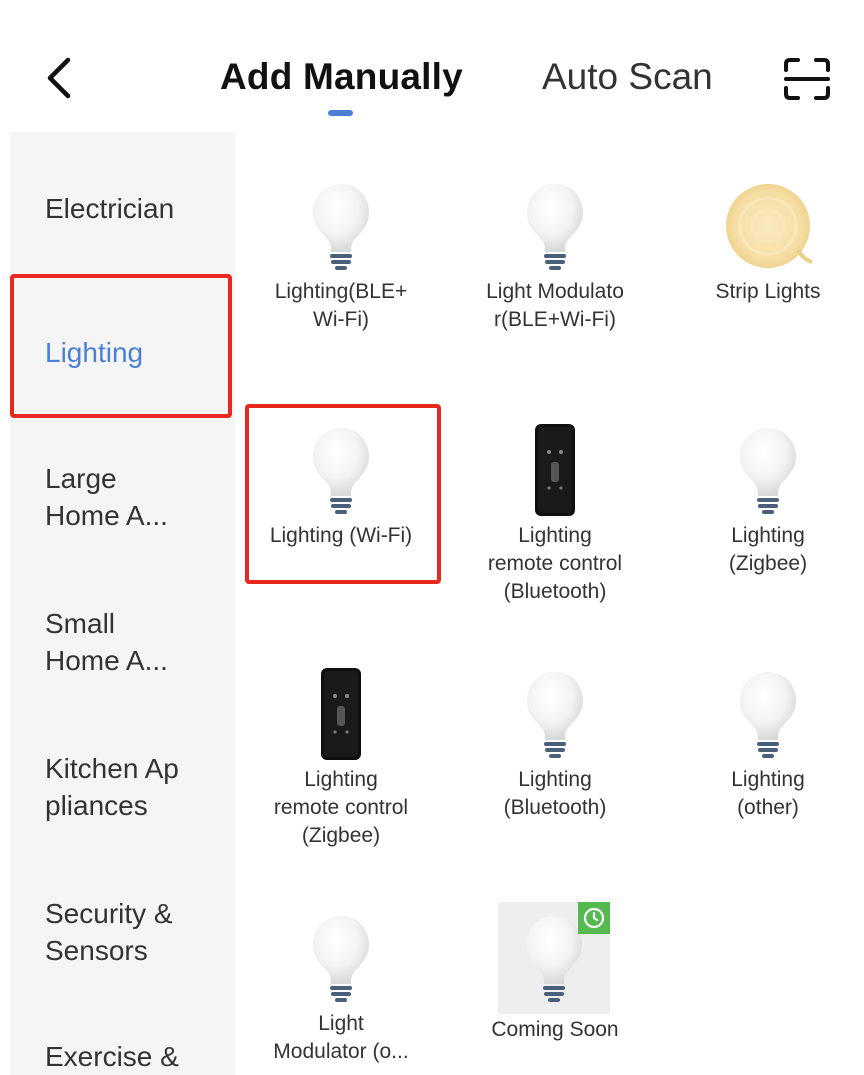 The height and width of the screenshot is (1075, 864). I want to click on device-lighting-other: Lighting (other), so click(766, 745).